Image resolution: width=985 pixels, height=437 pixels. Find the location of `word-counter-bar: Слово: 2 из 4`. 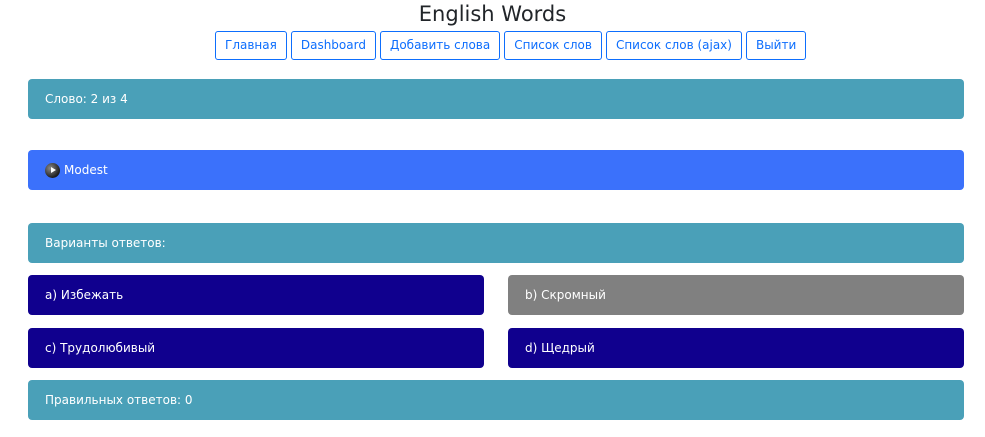

word-counter-bar: Слово: 2 из 4 is located at coordinates (496, 99).